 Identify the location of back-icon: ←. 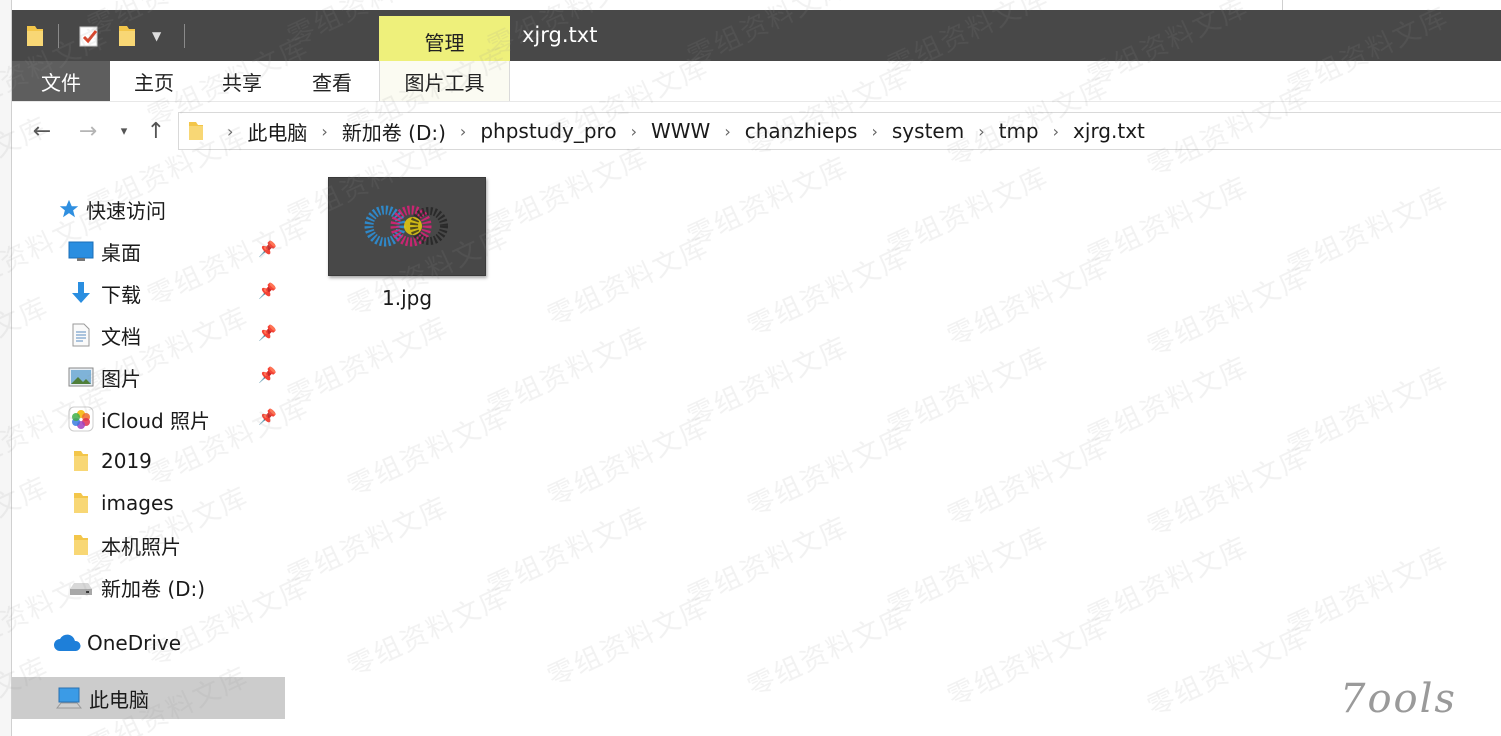
(42, 131).